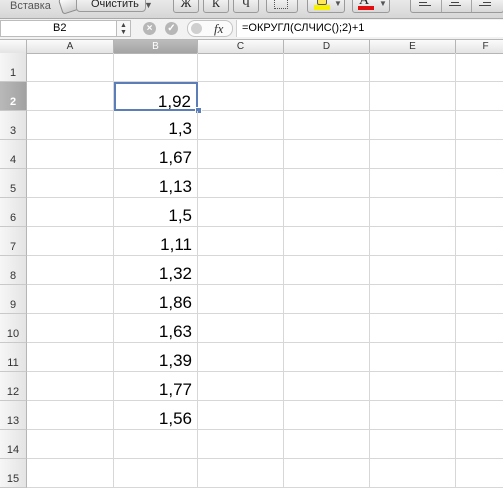 This screenshot has height=499, width=503. I want to click on column-header-d: D, so click(327, 46).